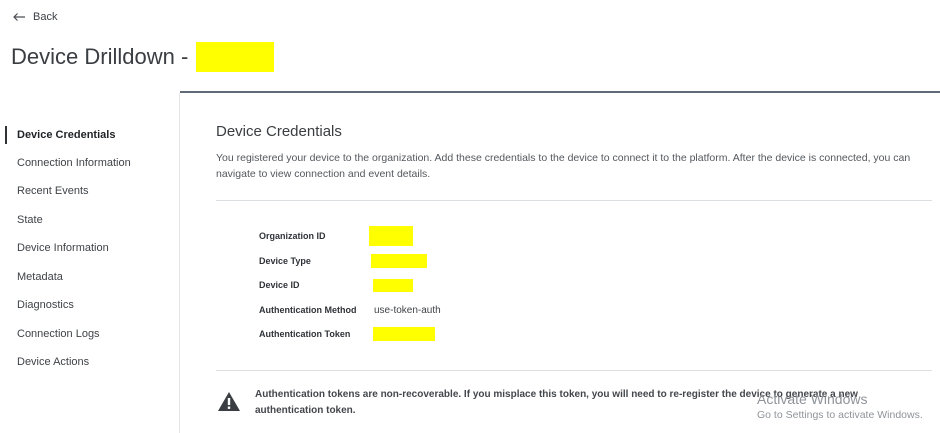 The image size is (940, 433). Describe the element at coordinates (391, 236) in the screenshot. I see `redacted-organization-id` at that location.